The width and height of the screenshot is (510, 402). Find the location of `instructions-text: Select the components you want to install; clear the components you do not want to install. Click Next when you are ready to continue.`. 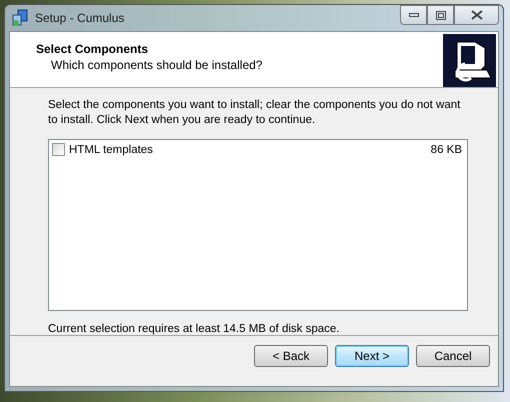

instructions-text: Select the components you want to install; clear the components you do not want to install. Click Next when you are ready to continue. is located at coordinates (255, 113).